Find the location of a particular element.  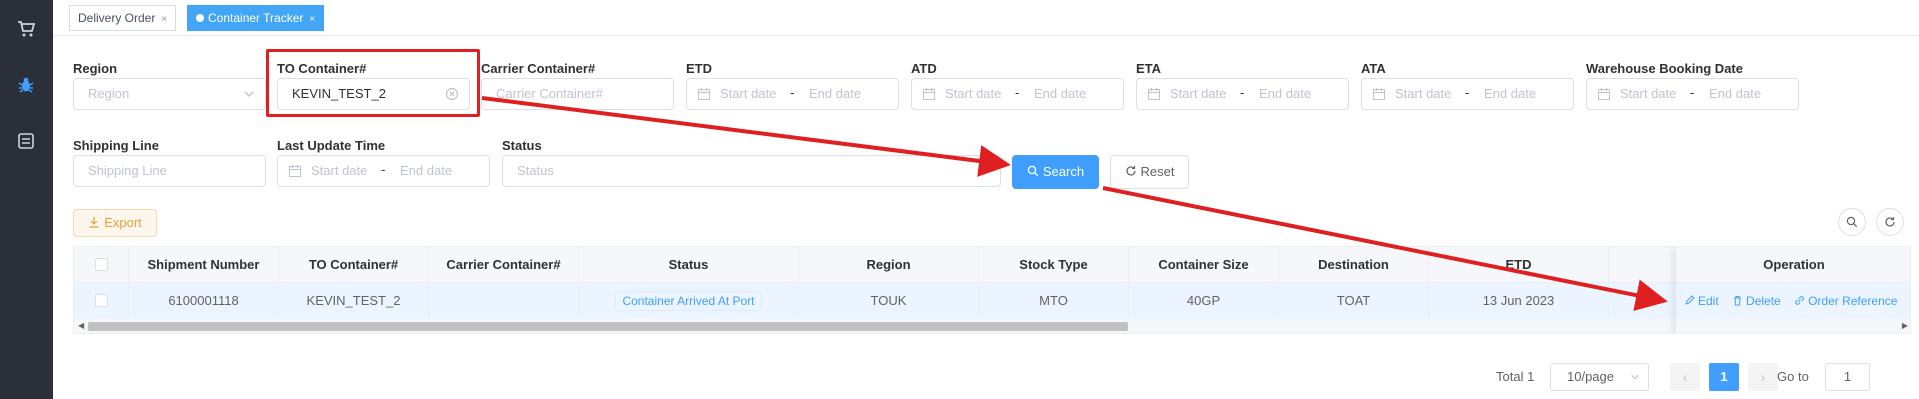

reset-button: Reset is located at coordinates (1149, 172).